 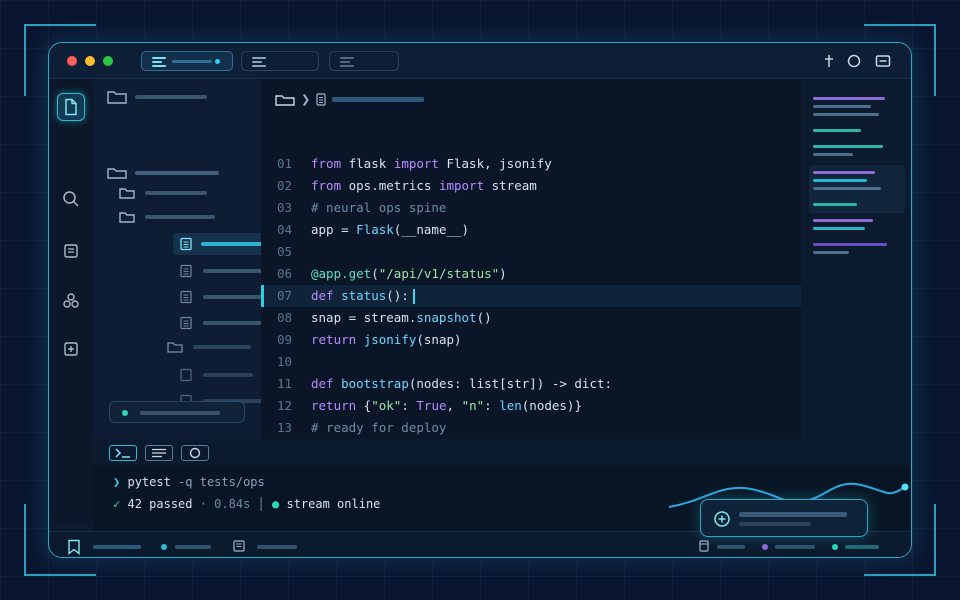 What do you see at coordinates (334, 405) in the screenshot?
I see `code-token: return` at bounding box center [334, 405].